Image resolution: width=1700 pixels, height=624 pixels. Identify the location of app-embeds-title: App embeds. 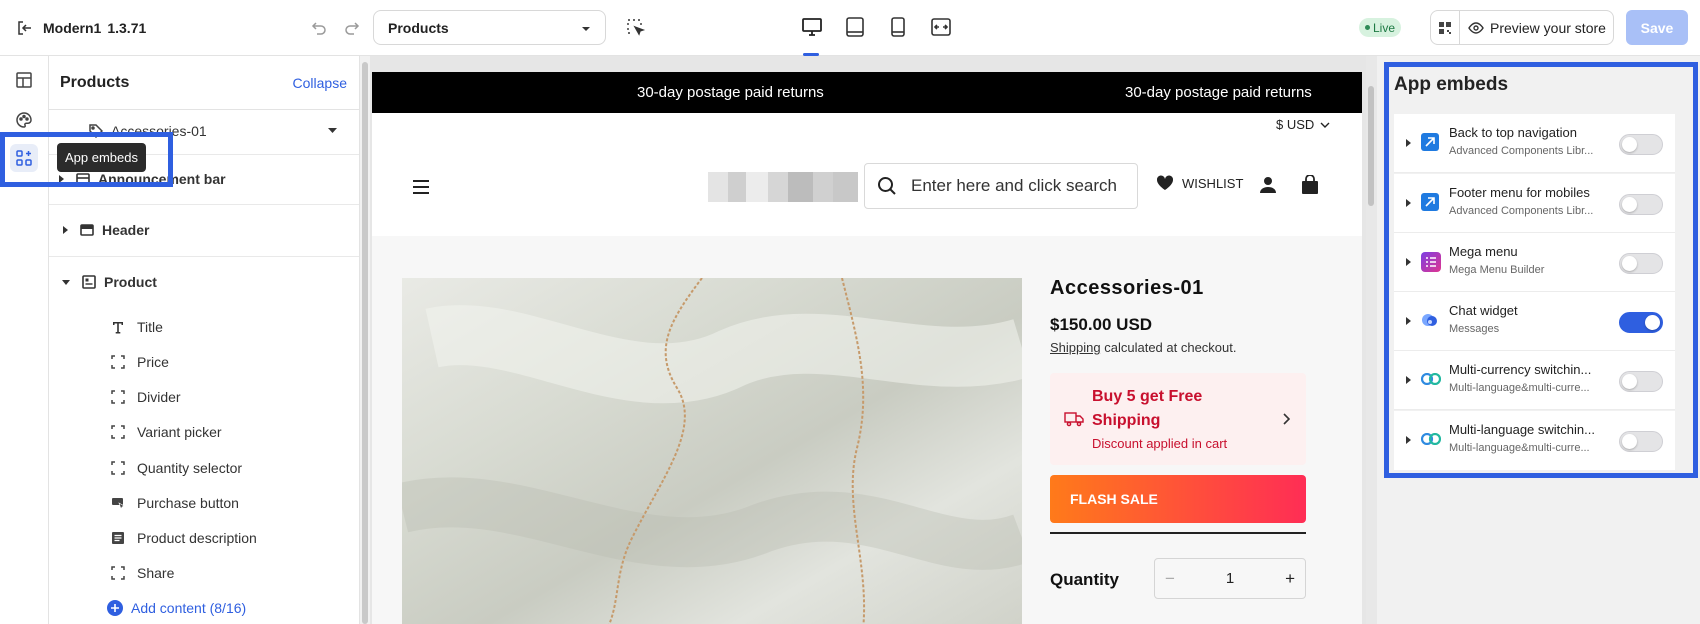
(1451, 84).